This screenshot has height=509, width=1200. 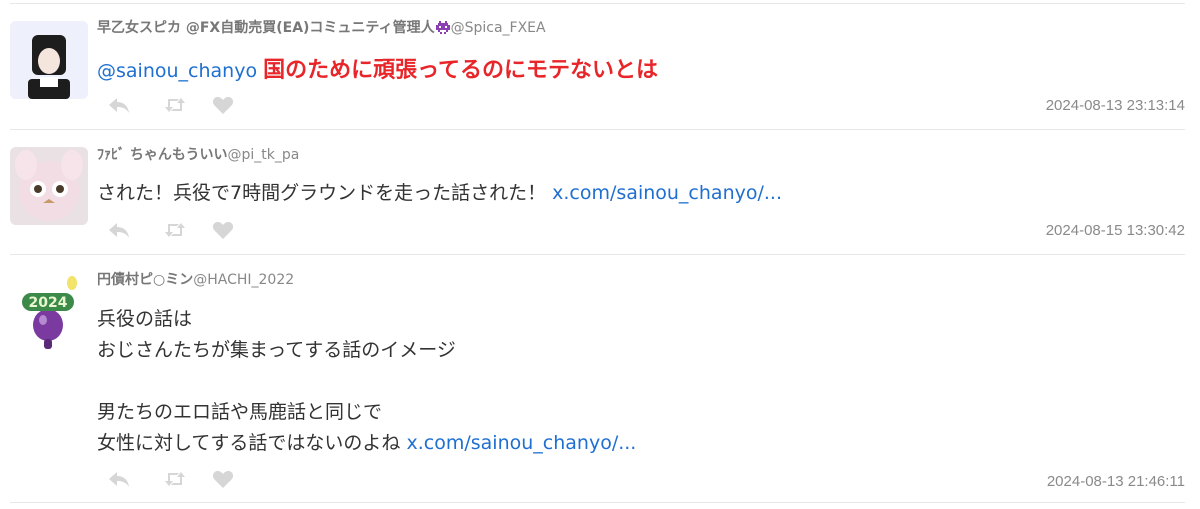 I want to click on svg-text: 2024, so click(x=48, y=303).